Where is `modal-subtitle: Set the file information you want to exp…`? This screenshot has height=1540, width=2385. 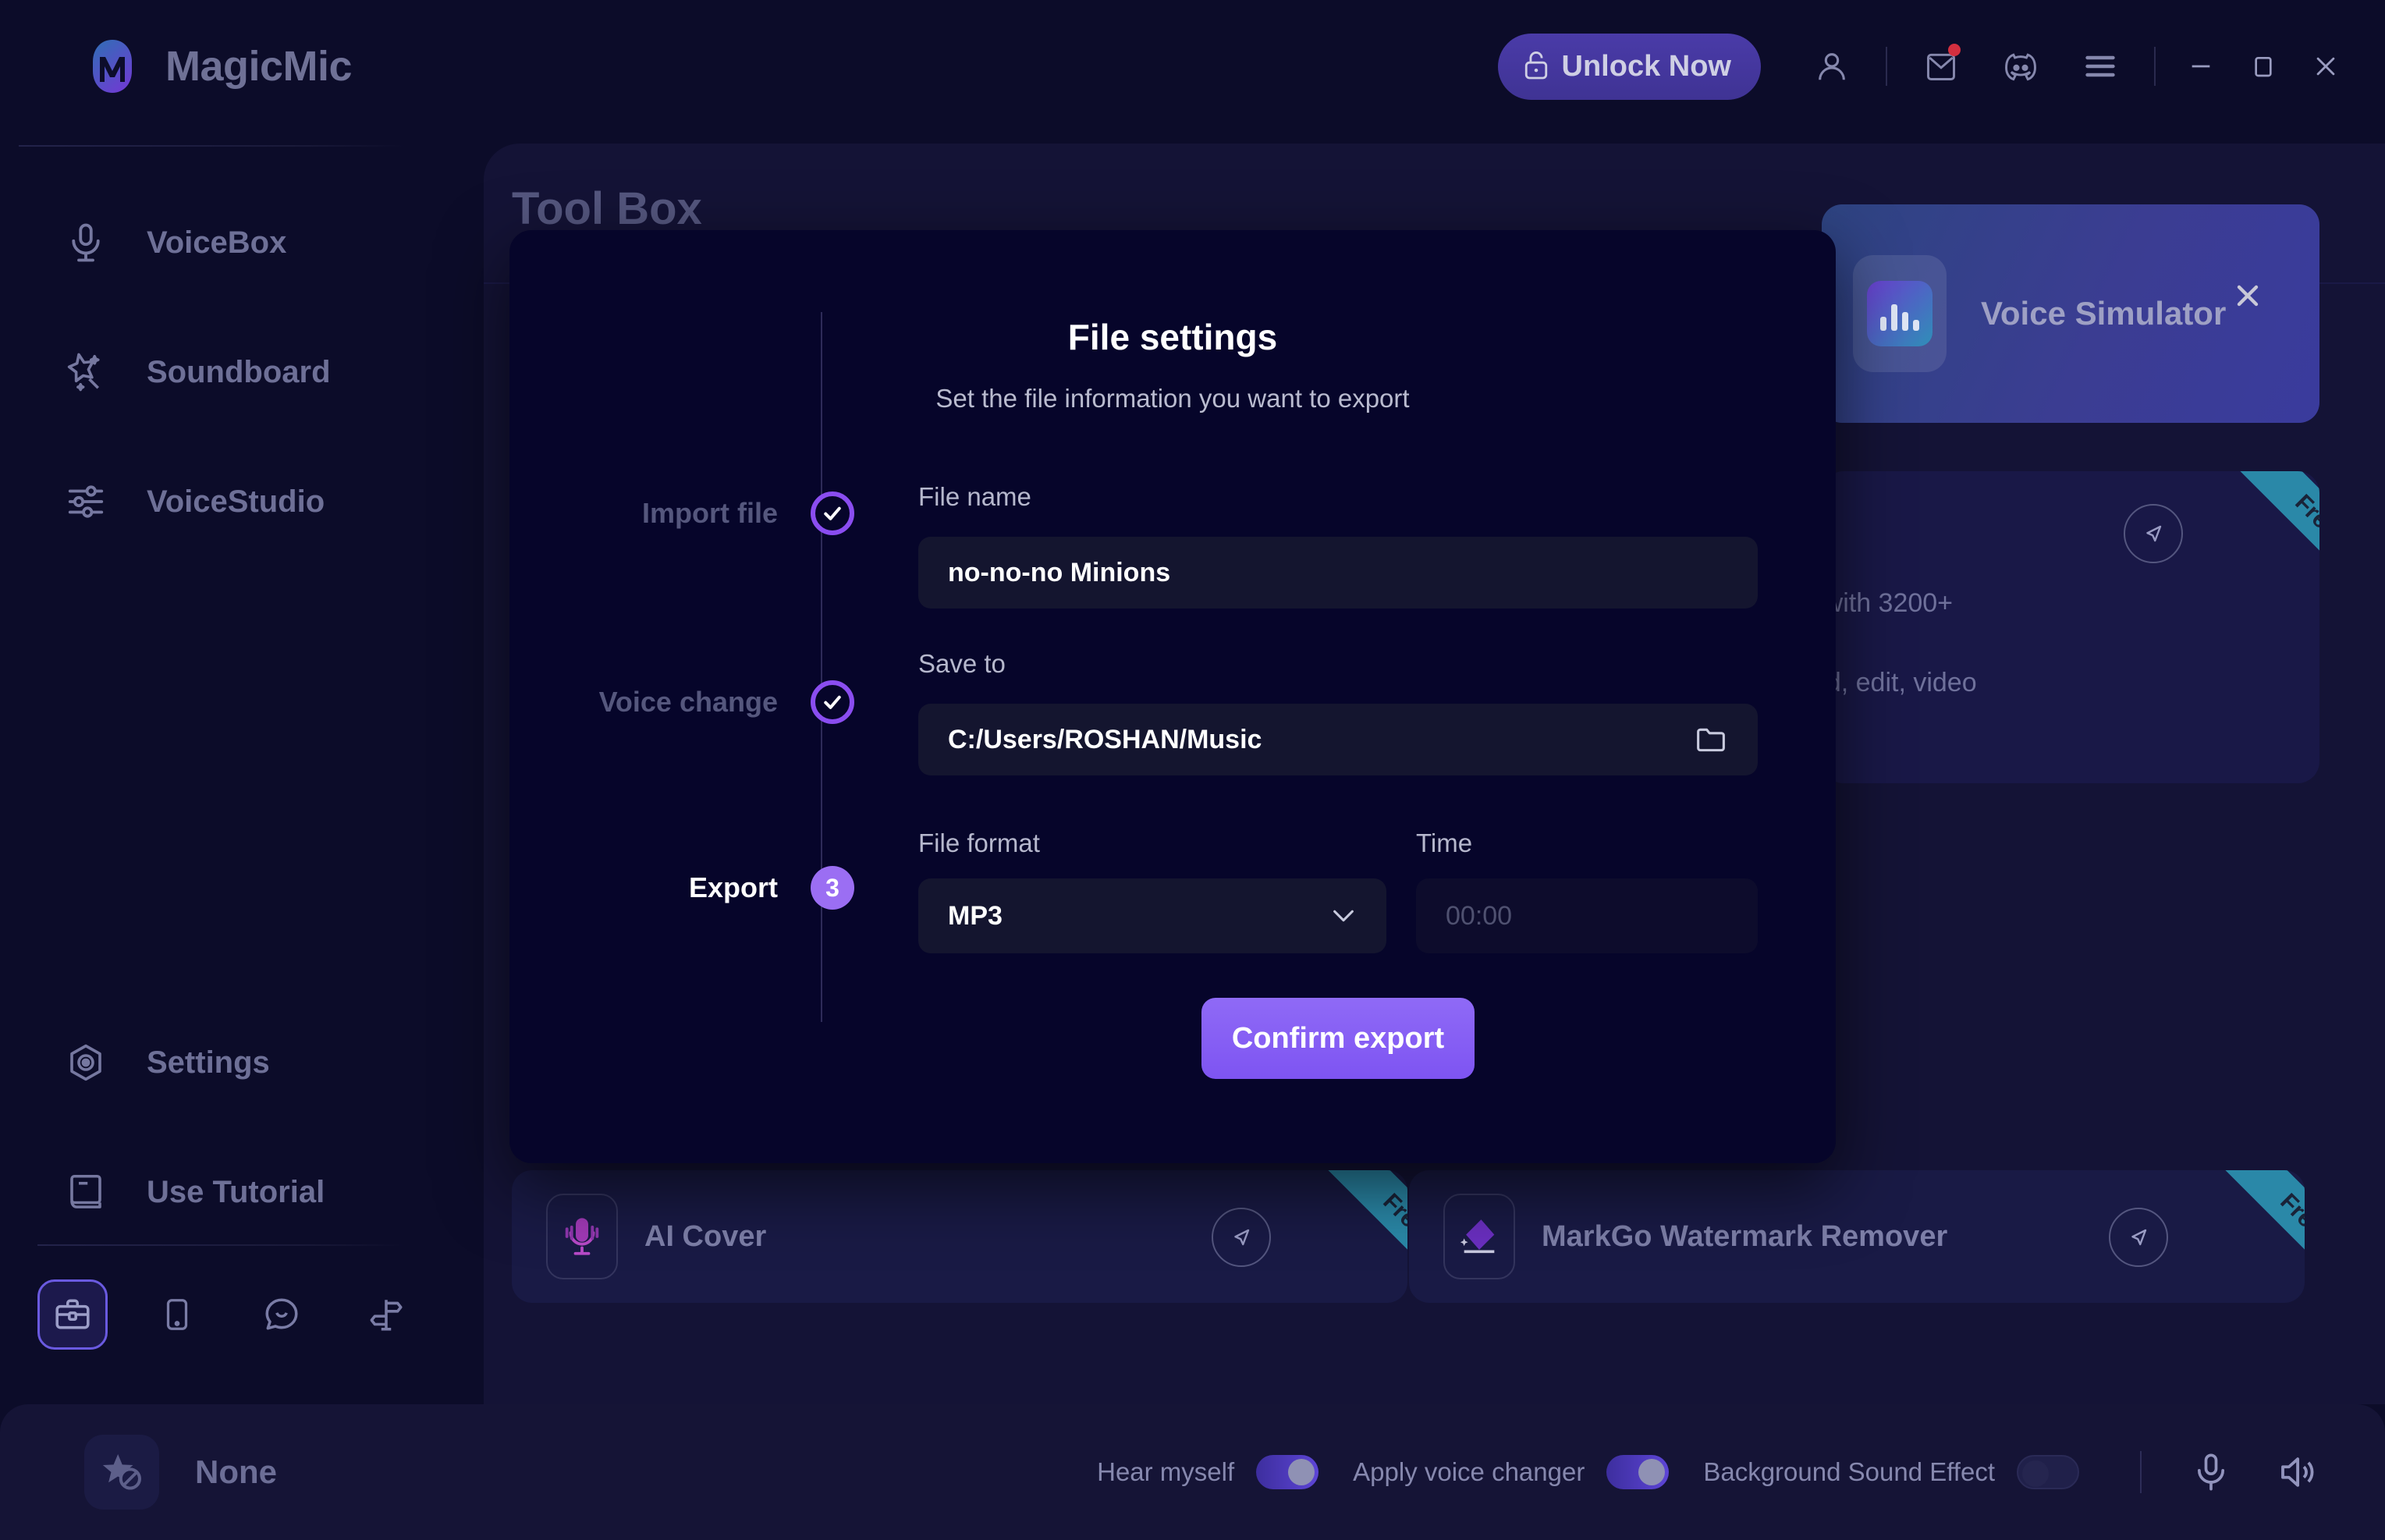 modal-subtitle: Set the file information you want to exp… is located at coordinates (1172, 398).